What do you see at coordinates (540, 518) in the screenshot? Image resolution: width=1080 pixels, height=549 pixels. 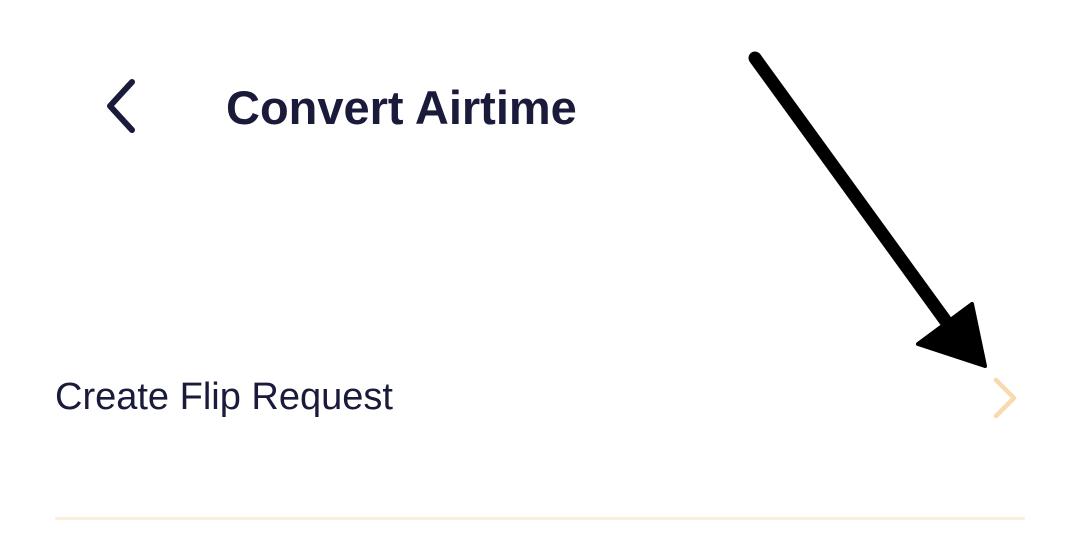 I see `divider` at bounding box center [540, 518].